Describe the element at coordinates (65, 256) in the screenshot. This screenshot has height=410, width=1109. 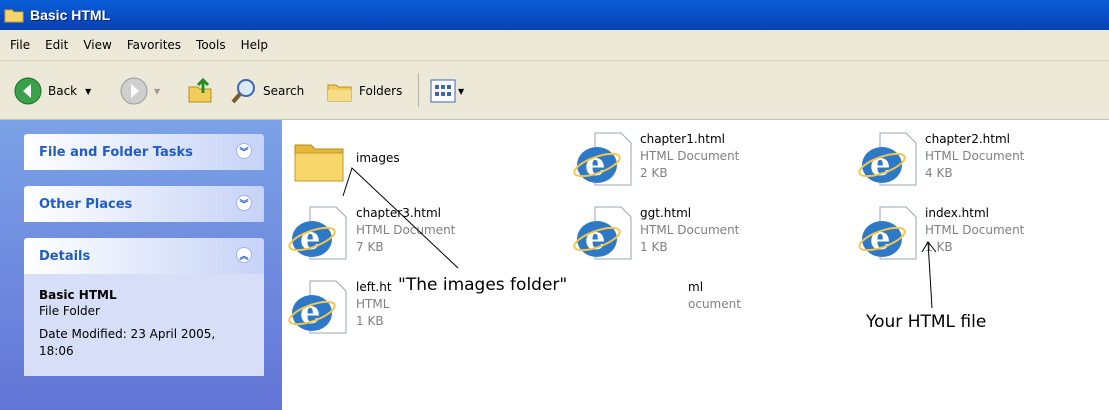
I see `panel-details-title: Details` at that location.